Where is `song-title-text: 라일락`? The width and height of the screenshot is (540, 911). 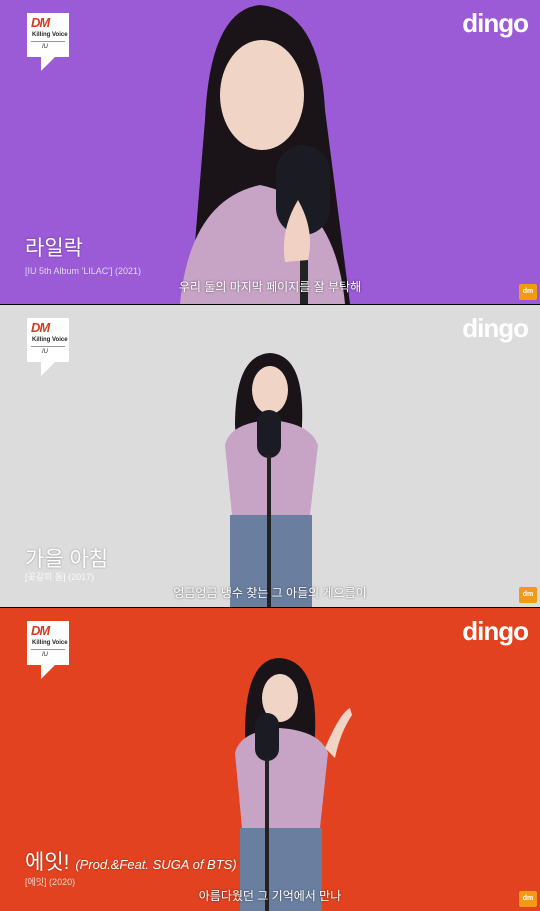
song-title-text: 라일락 is located at coordinates (54, 248).